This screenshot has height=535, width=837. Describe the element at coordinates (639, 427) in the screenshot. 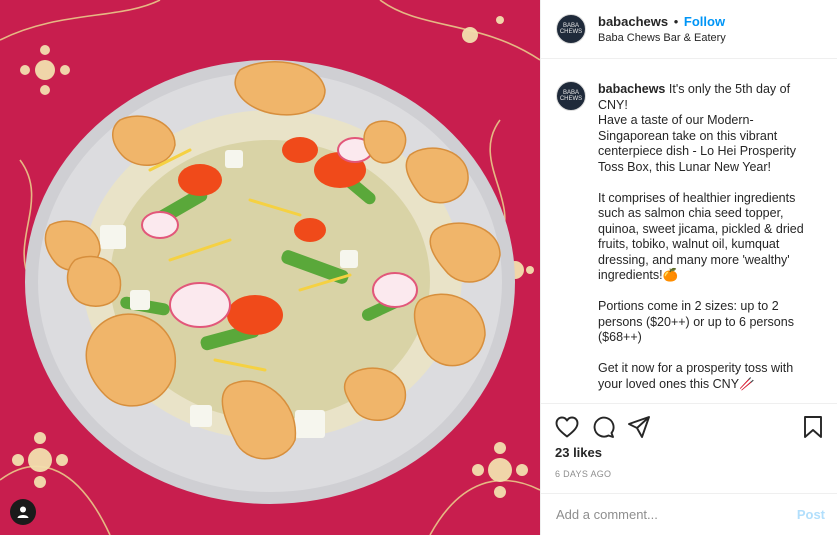

I see `share-icon` at that location.